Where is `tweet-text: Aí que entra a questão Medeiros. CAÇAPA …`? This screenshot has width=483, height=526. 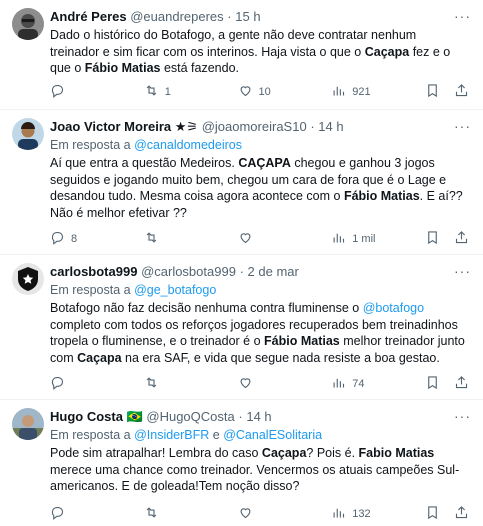
tweet-text: Aí que entra a questão Medeiros. CAÇAPA … is located at coordinates (256, 188).